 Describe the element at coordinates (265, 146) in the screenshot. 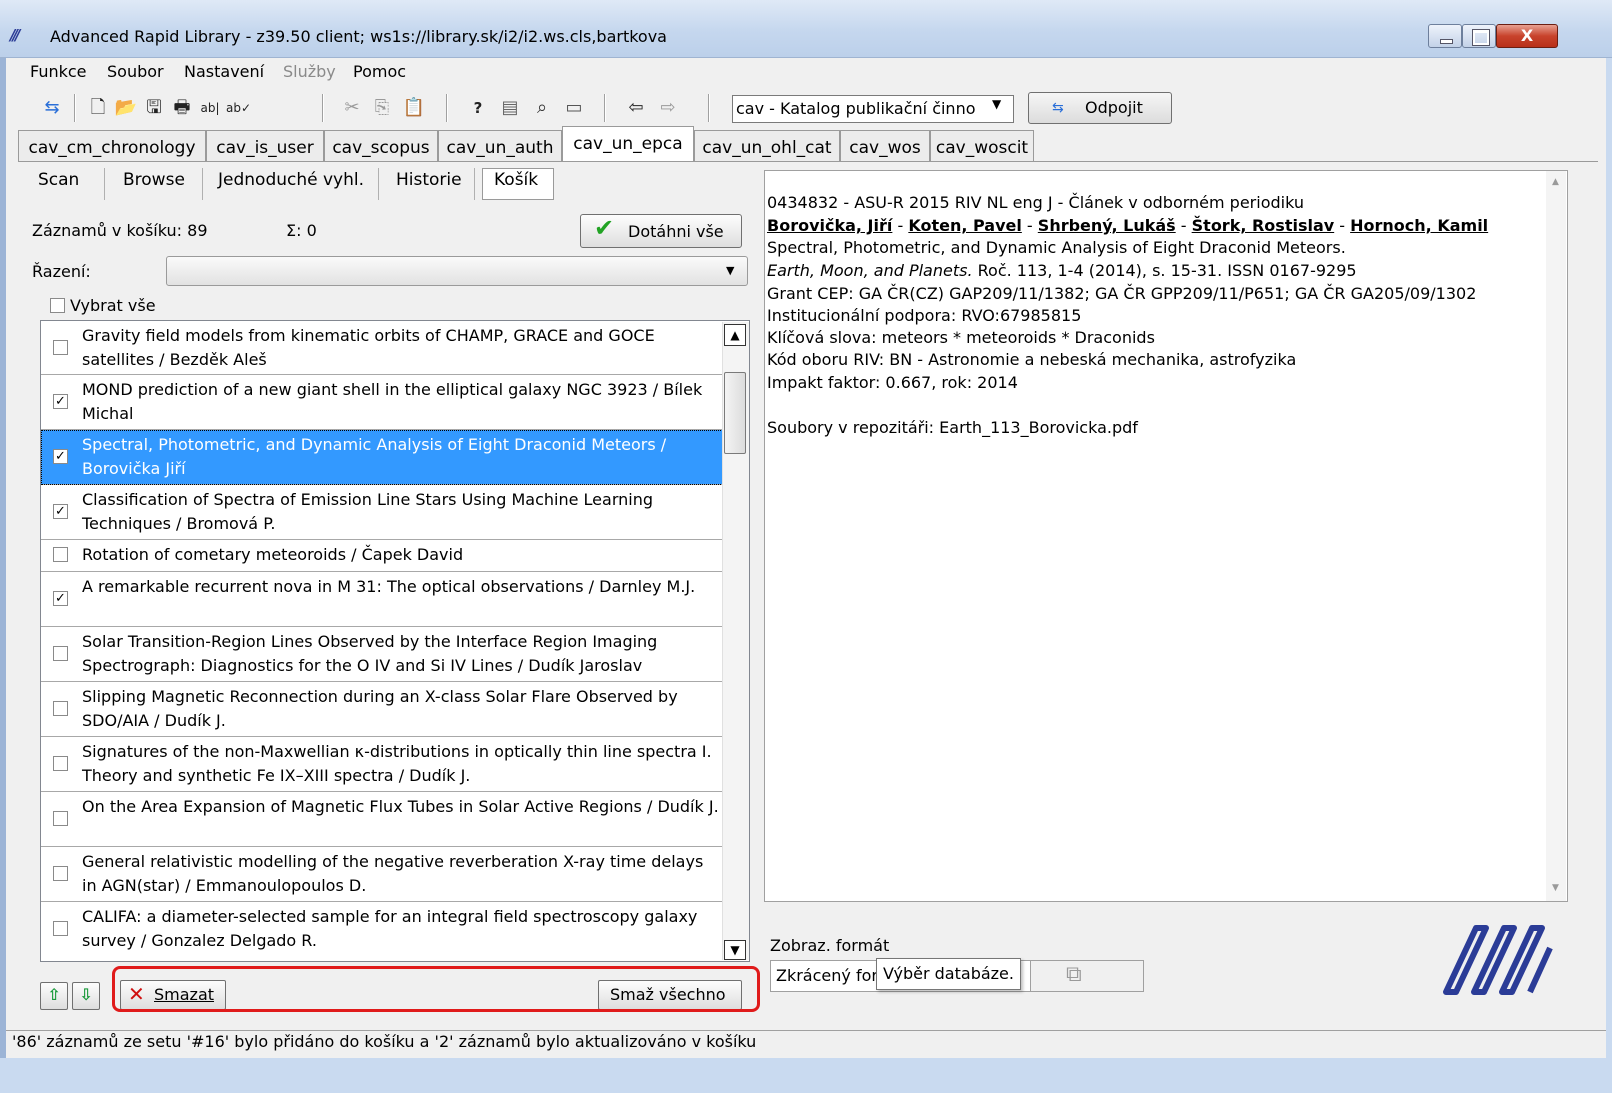

I see `tab-cav-is-user: cav_is_user` at that location.